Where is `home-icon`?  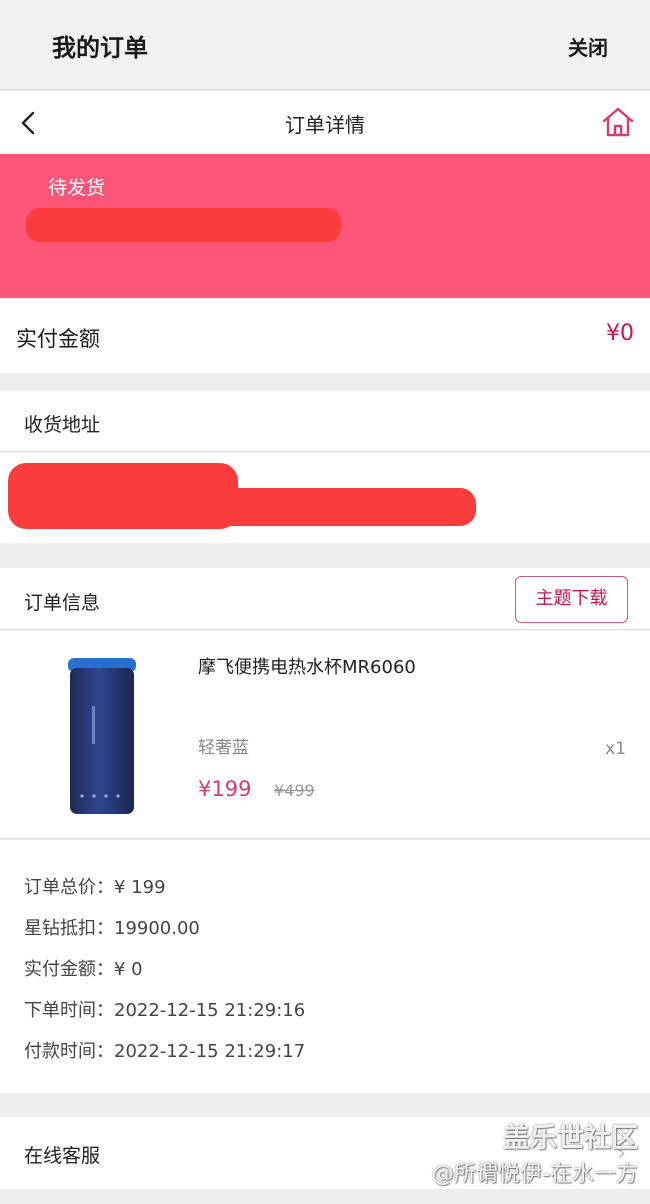 home-icon is located at coordinates (618, 122).